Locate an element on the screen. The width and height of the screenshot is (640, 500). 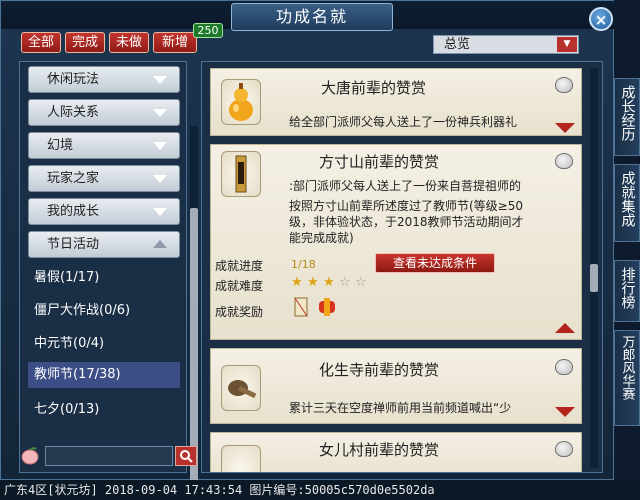
progress-value: 1/18 is located at coordinates (303, 264).